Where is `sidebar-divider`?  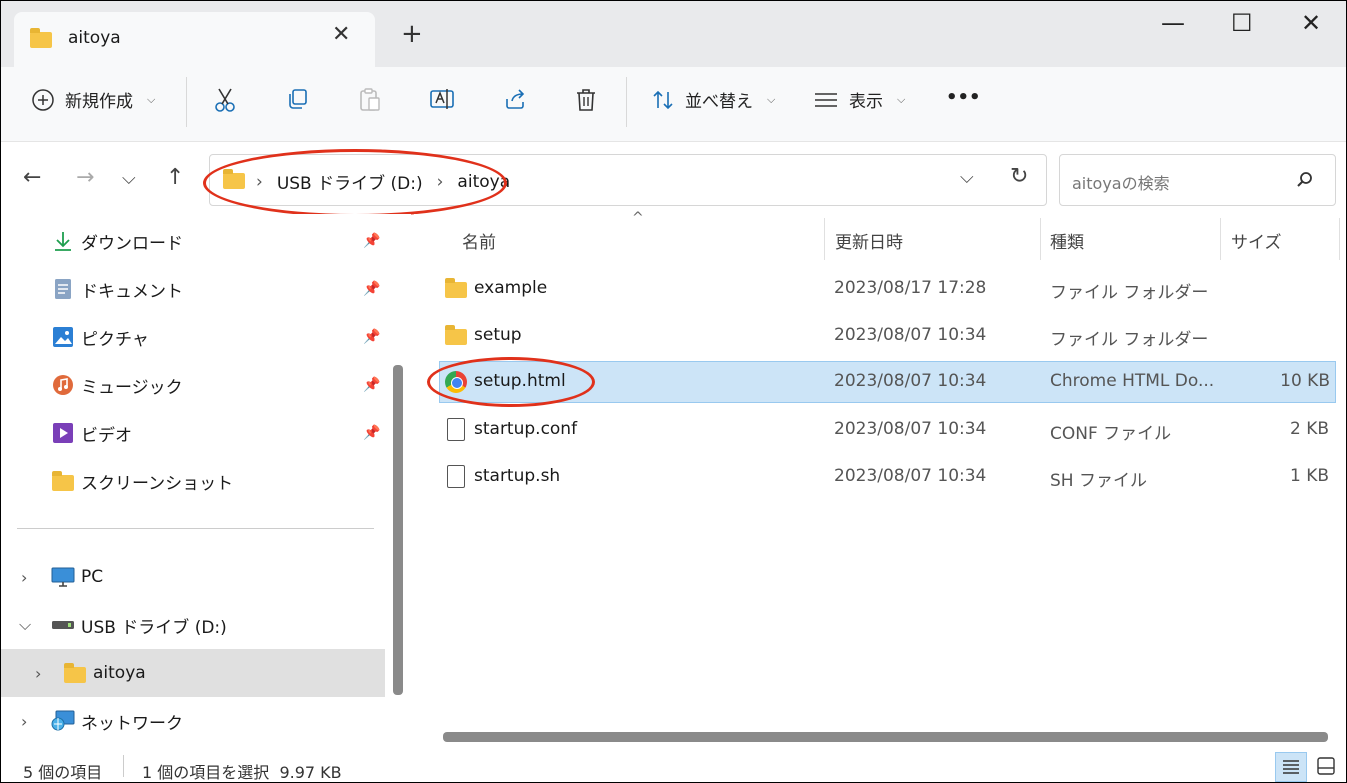
sidebar-divider is located at coordinates (195, 528).